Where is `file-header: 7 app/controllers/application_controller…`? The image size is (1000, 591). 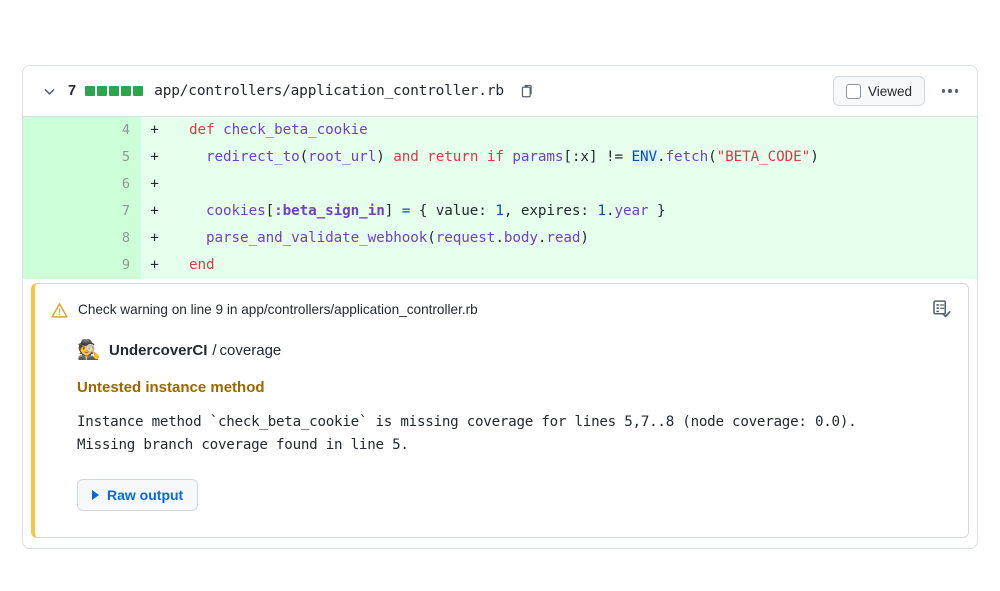 file-header: 7 app/controllers/application_controller… is located at coordinates (500, 91).